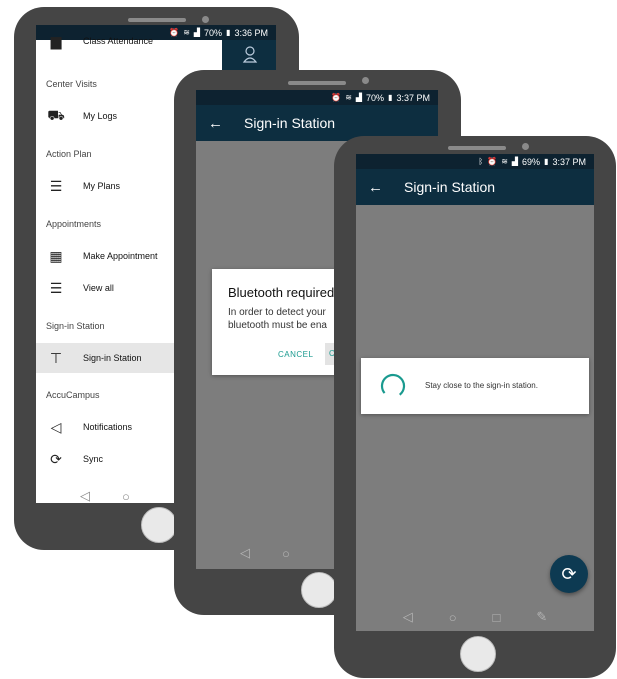 The width and height of the screenshot is (617, 679). What do you see at coordinates (74, 224) in the screenshot?
I see `section-appointments: Appointments` at bounding box center [74, 224].